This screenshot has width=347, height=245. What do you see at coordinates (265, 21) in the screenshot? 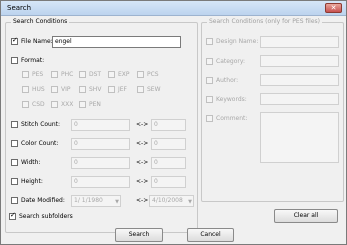
I see `pes-conditions-title: Search Conditions (only for PES files)` at bounding box center [265, 21].